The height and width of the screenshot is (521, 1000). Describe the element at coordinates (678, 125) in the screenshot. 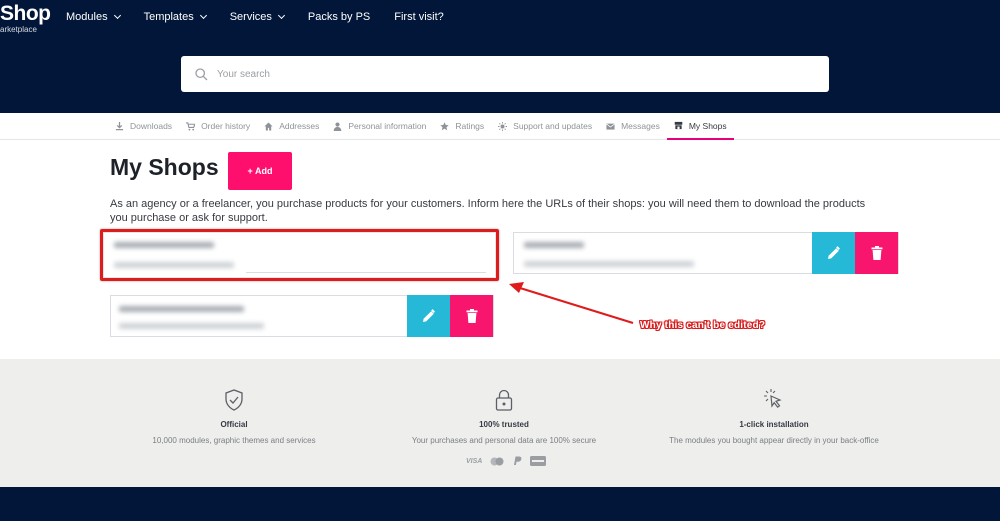

I see `shop-icon` at that location.